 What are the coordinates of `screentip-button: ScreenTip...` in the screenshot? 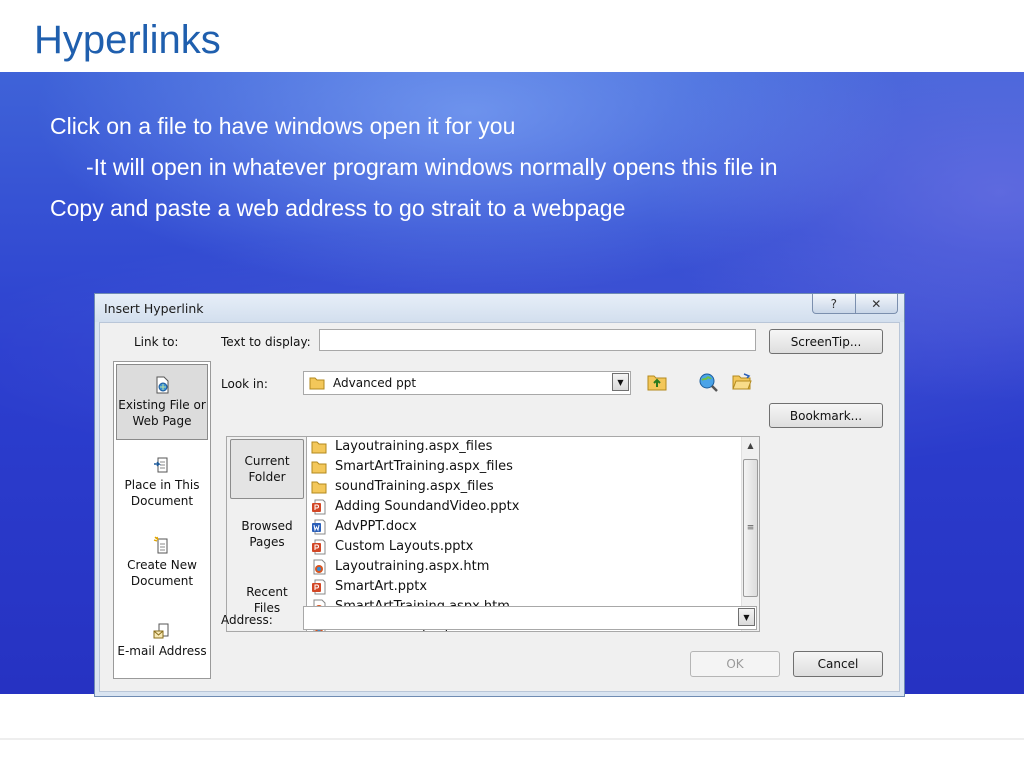 It's located at (826, 341).